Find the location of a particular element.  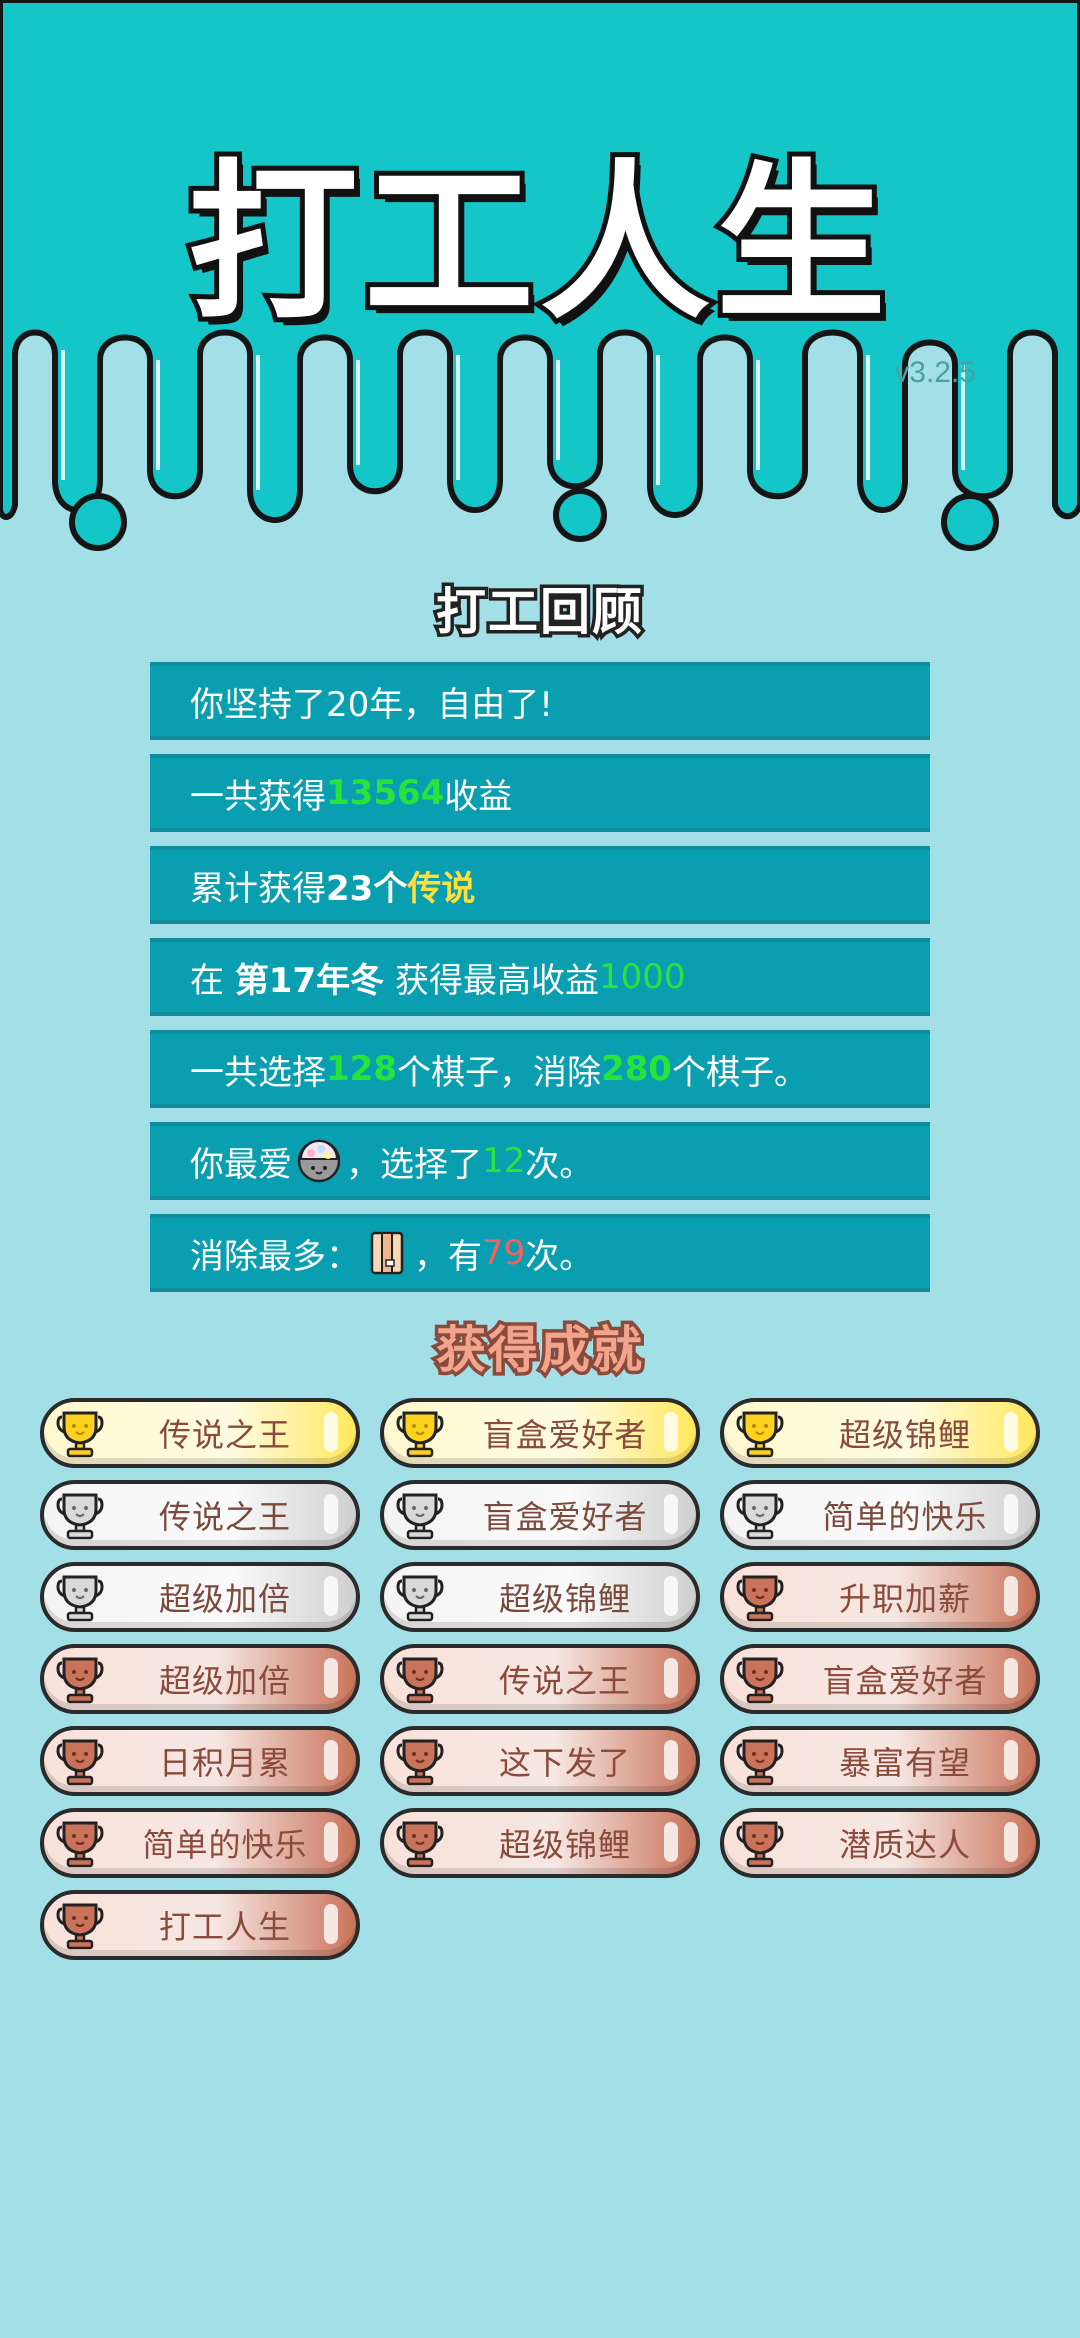

review-row-favorite: 你最爱 ，选择了 12 次。 is located at coordinates (540, 1161).